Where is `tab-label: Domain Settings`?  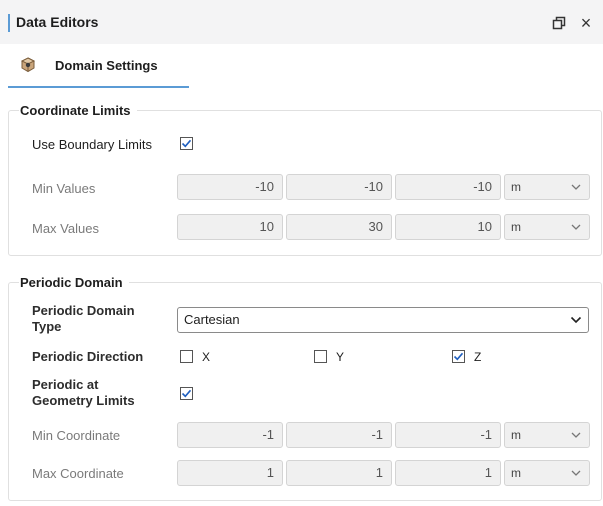
tab-label: Domain Settings is located at coordinates (106, 65).